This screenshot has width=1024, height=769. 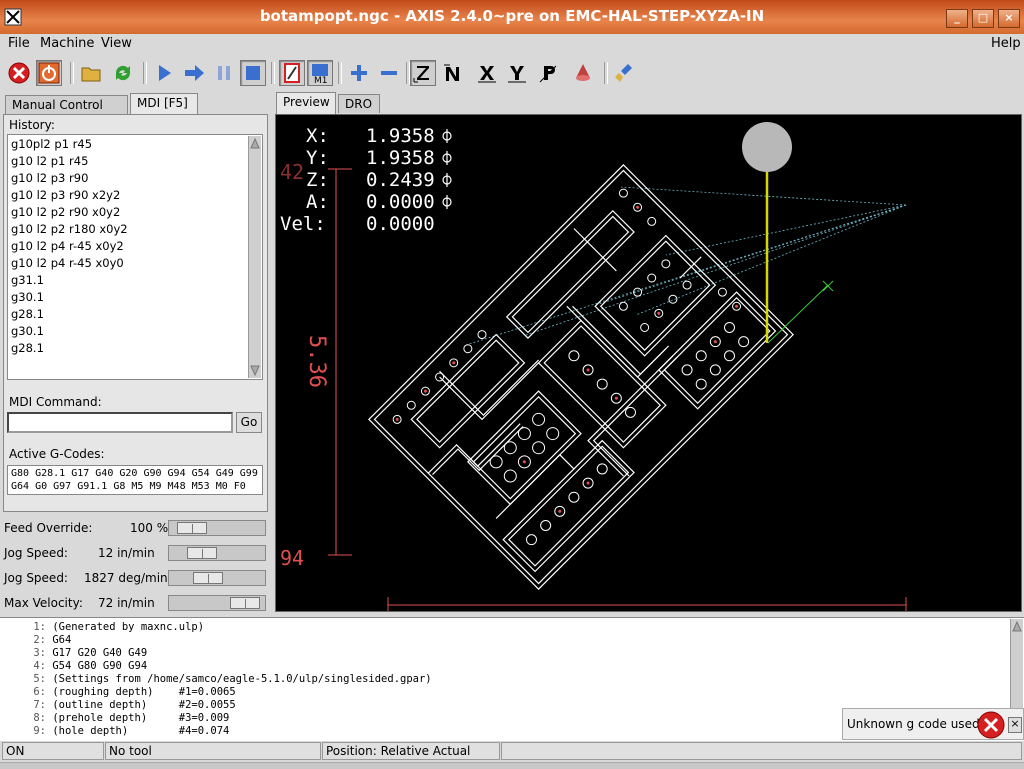 I want to click on reload-icon, so click(x=123, y=73).